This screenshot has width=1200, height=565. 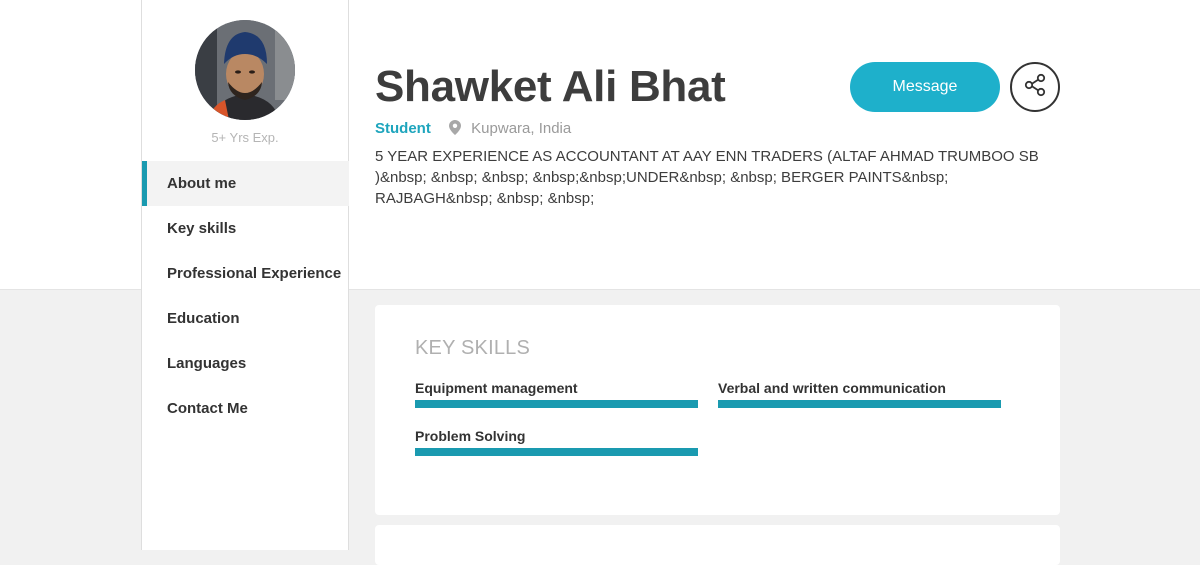 What do you see at coordinates (473, 348) in the screenshot?
I see `key-skills-title: KEY SKILLS` at bounding box center [473, 348].